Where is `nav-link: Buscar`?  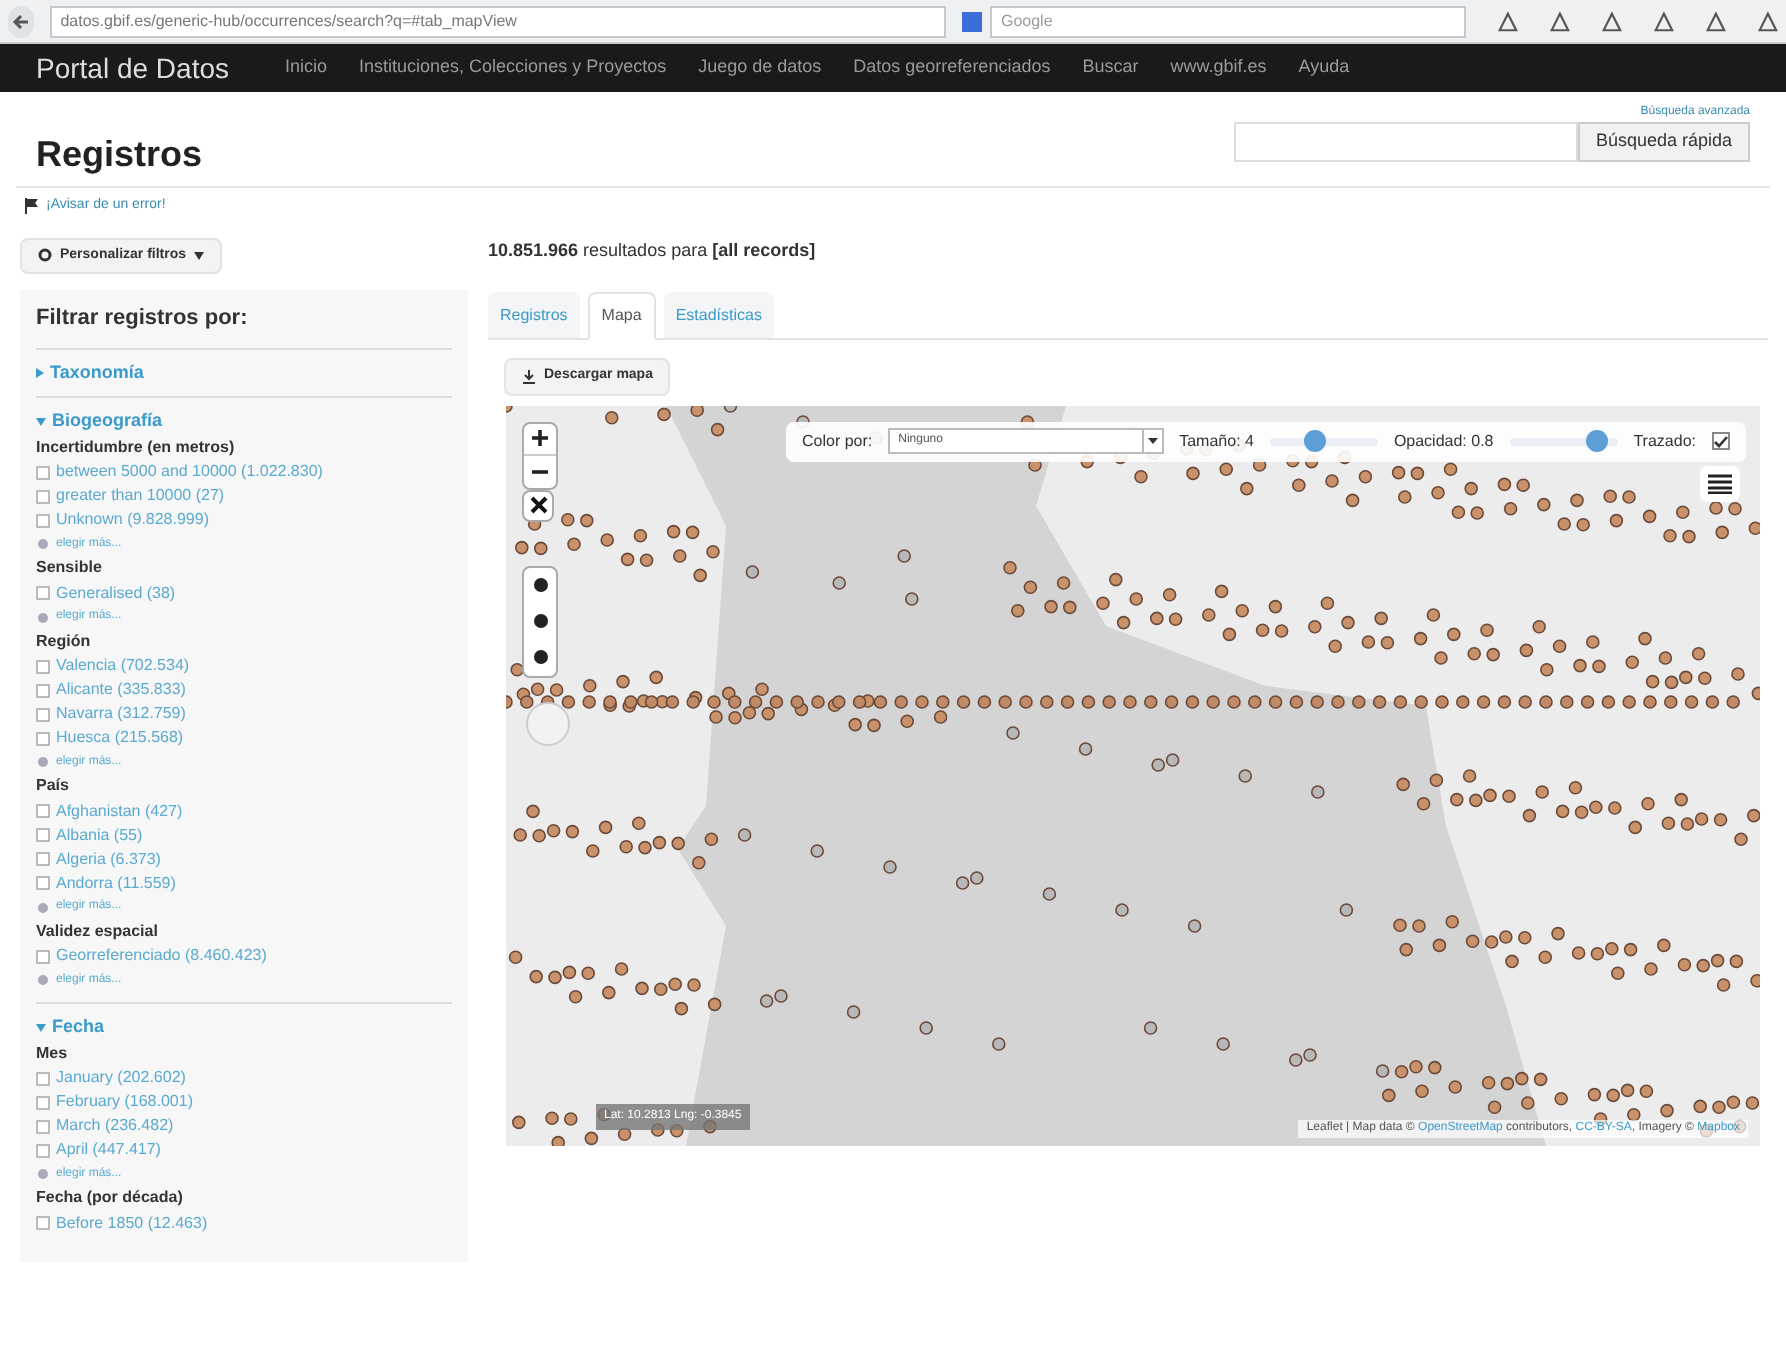 nav-link: Buscar is located at coordinates (1110, 68).